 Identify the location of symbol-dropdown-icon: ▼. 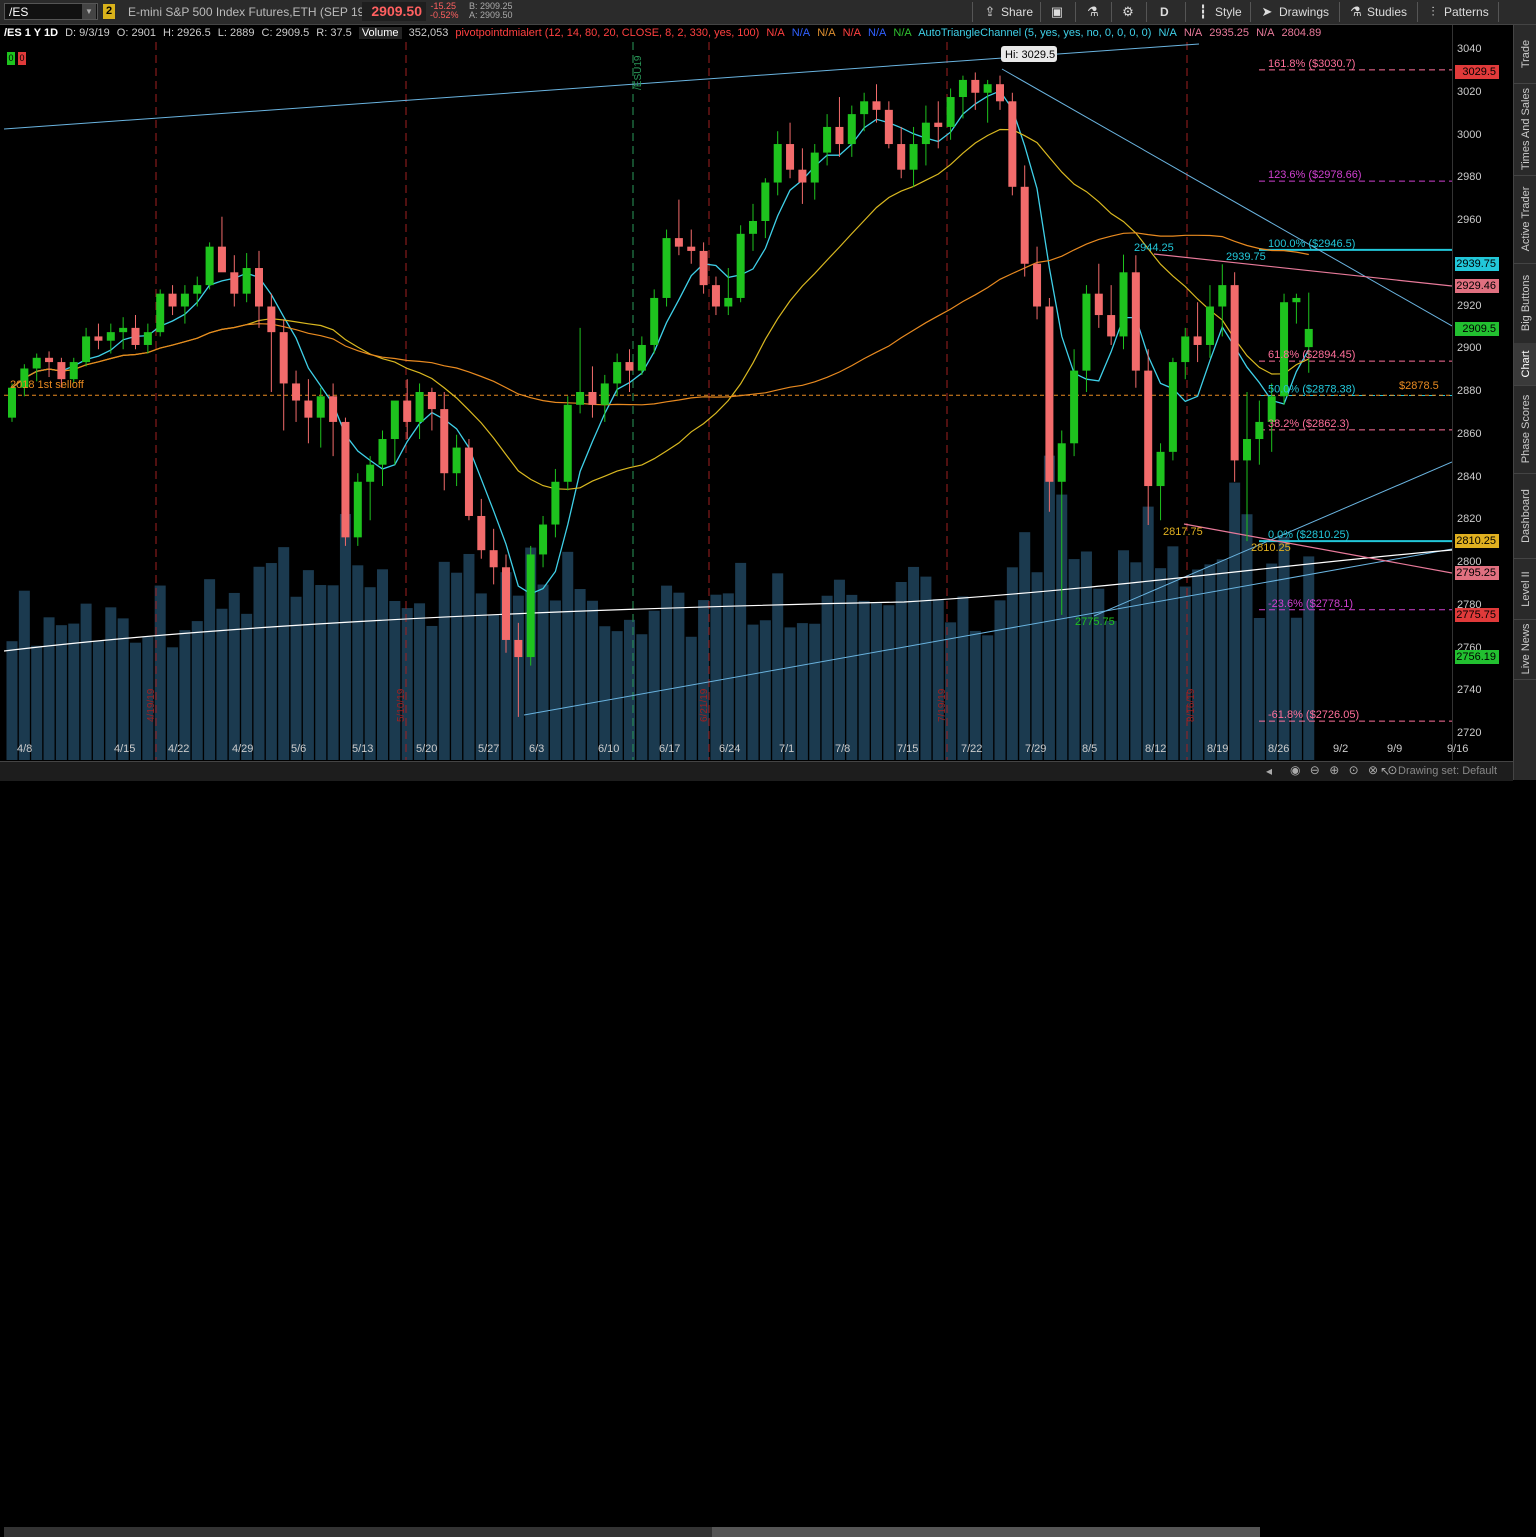
(89, 11).